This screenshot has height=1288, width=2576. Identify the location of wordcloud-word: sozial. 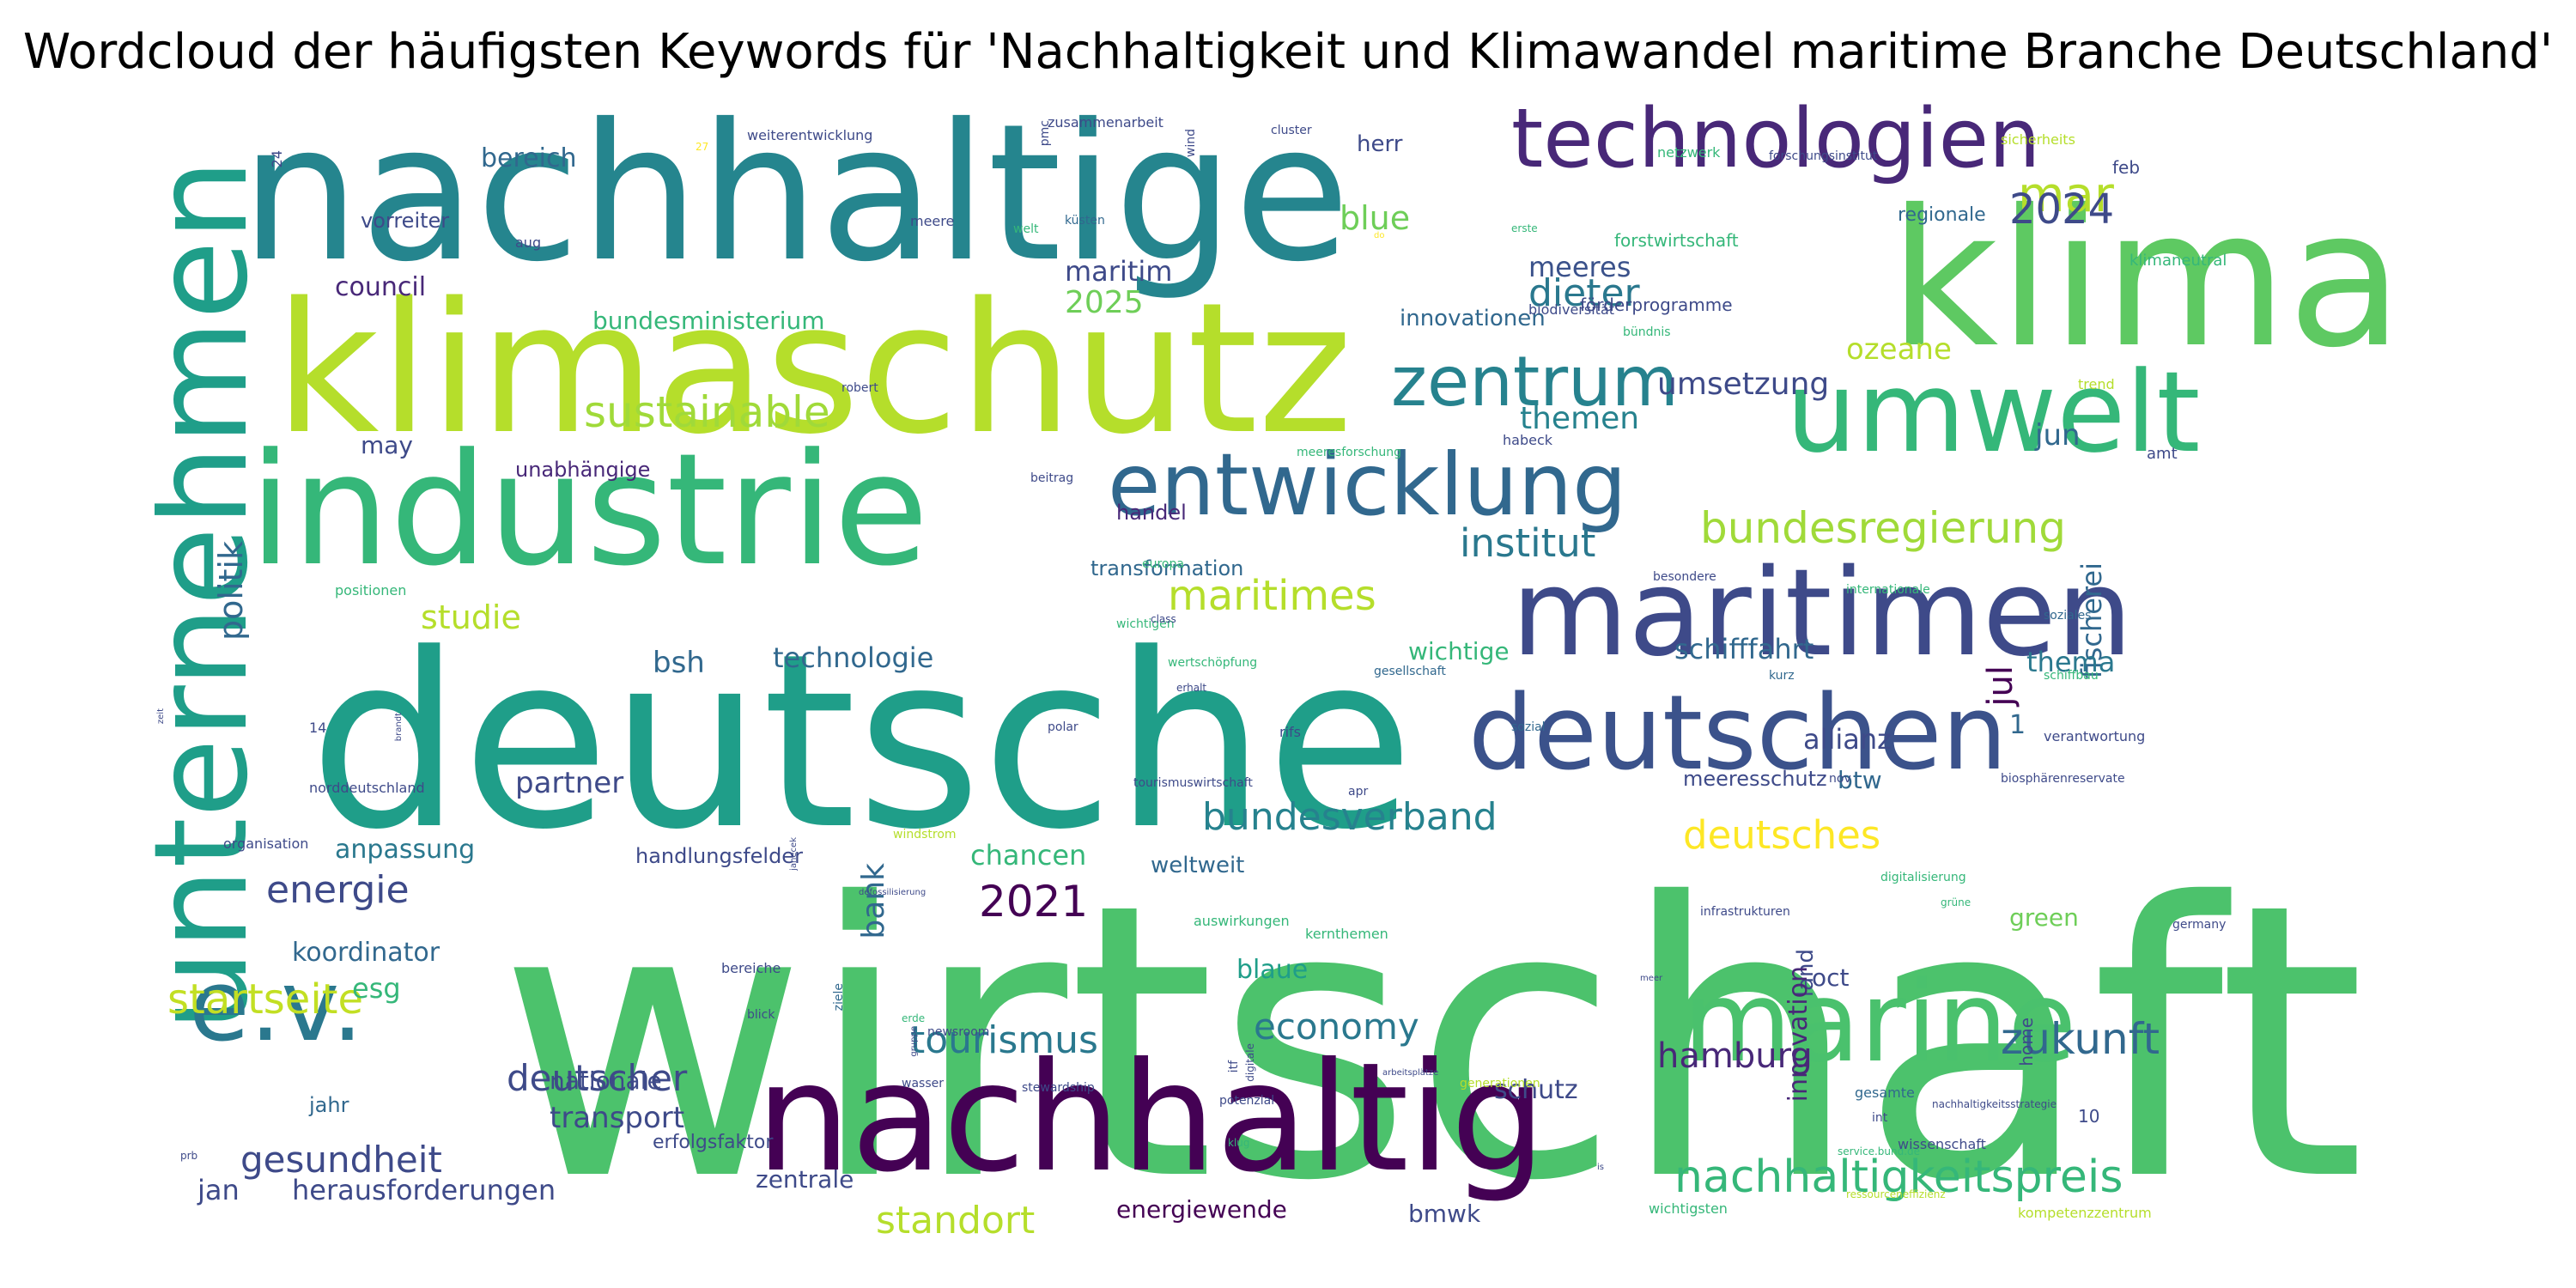
(1528, 727).